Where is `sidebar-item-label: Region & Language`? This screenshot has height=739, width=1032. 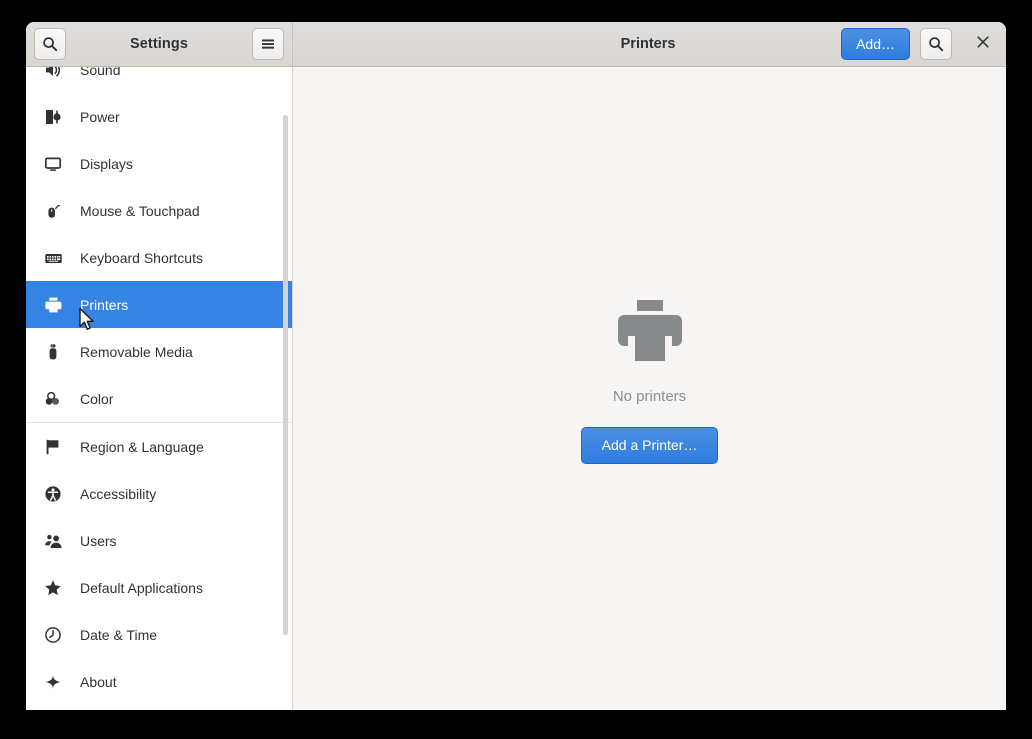 sidebar-item-label: Region & Language is located at coordinates (142, 446).